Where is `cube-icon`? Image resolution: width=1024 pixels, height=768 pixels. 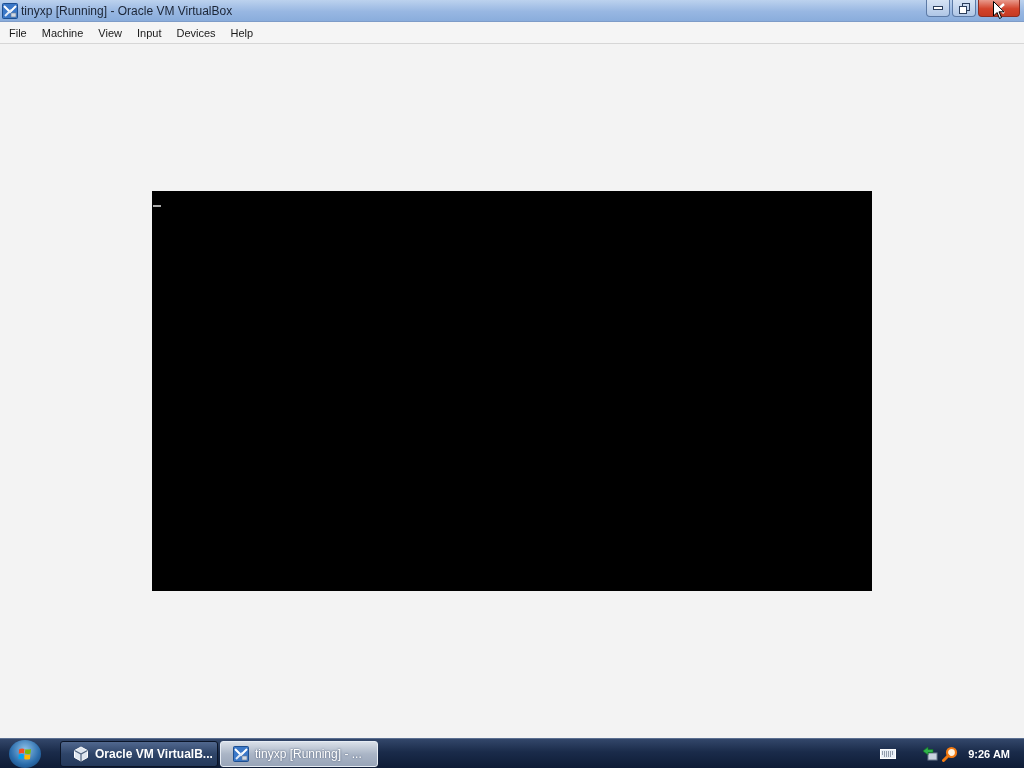 cube-icon is located at coordinates (81, 753).